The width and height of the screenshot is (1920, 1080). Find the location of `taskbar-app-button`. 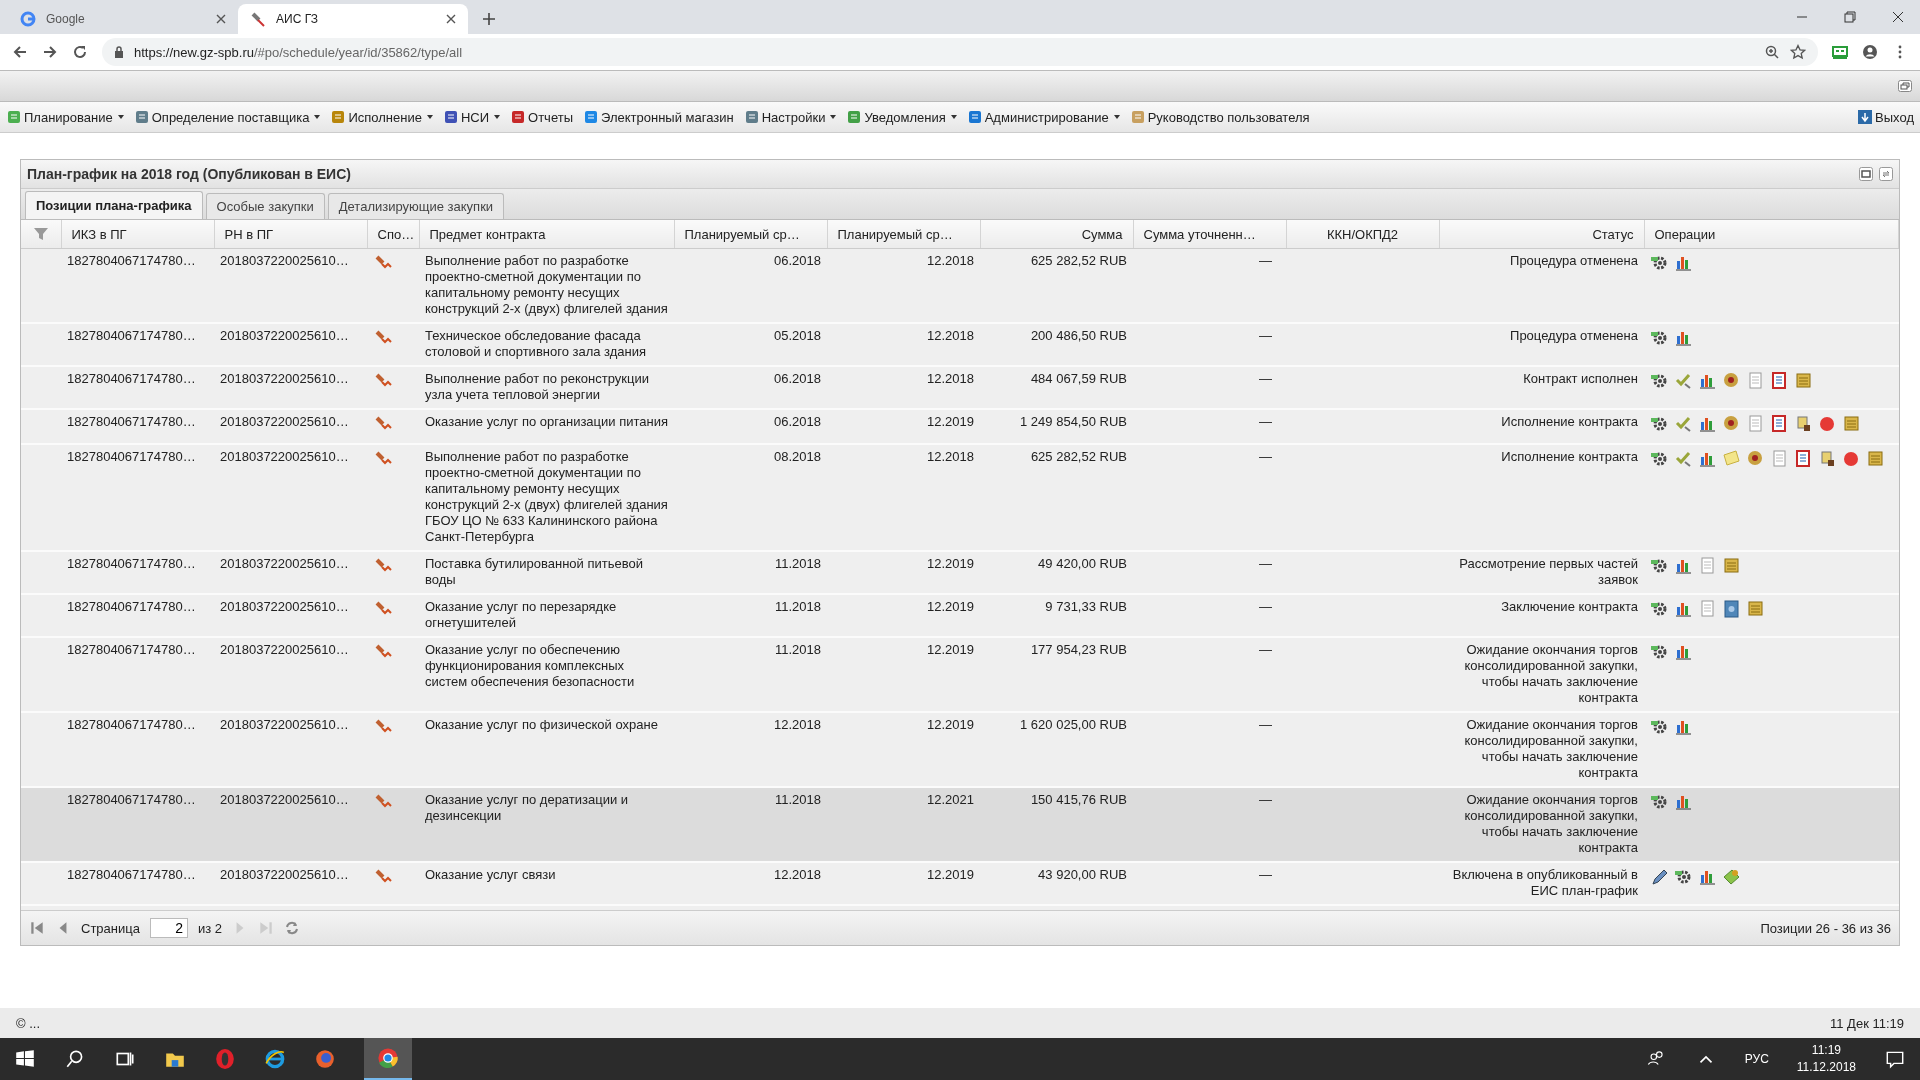

taskbar-app-button is located at coordinates (388, 1059).